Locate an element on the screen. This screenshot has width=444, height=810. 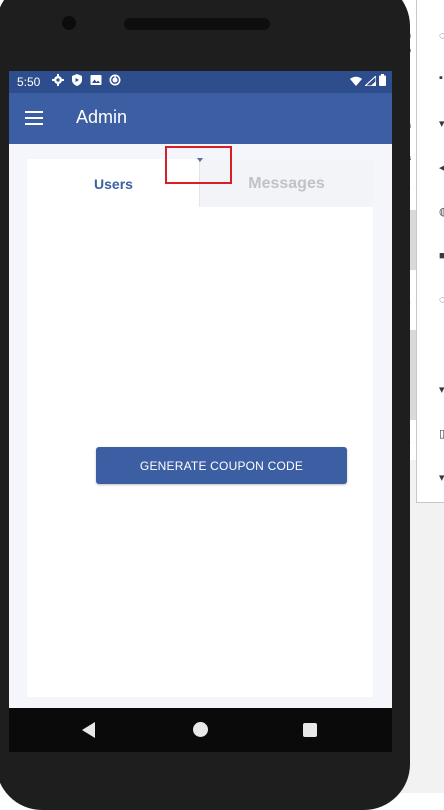
ide-tool-icon: ◂ is located at coordinates (441, 168).